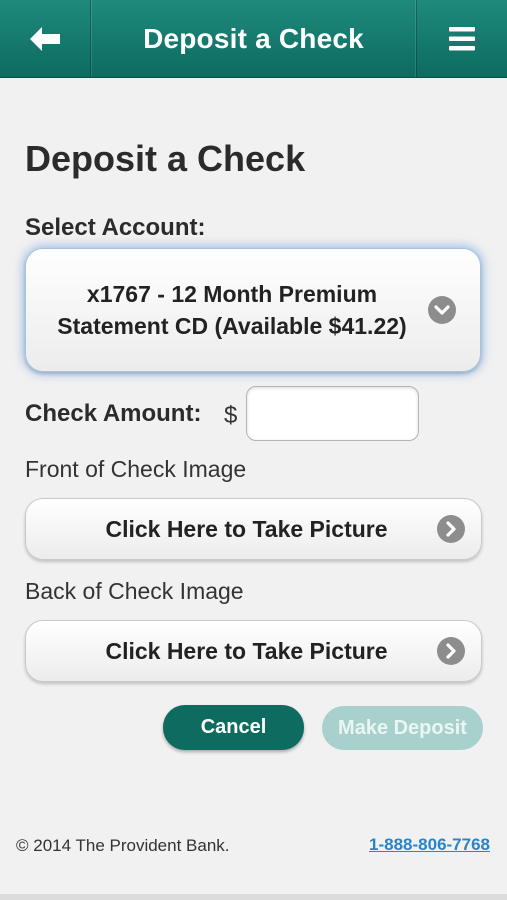 Image resolution: width=507 pixels, height=900 pixels. What do you see at coordinates (165, 158) in the screenshot?
I see `page-title: Deposit a Check` at bounding box center [165, 158].